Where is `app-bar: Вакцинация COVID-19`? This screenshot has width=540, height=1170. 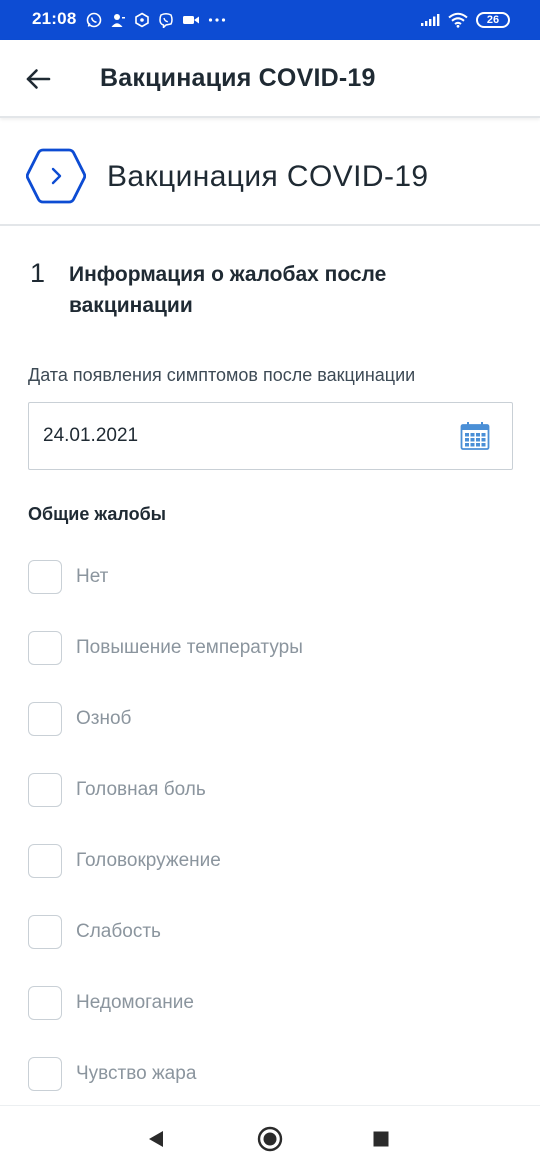 app-bar: Вакцинация COVID-19 is located at coordinates (270, 79).